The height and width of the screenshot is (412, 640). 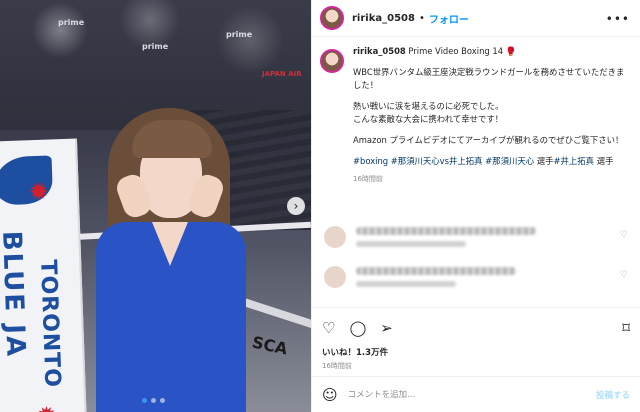 I want to click on emoji-icon: ☺, so click(x=330, y=395).